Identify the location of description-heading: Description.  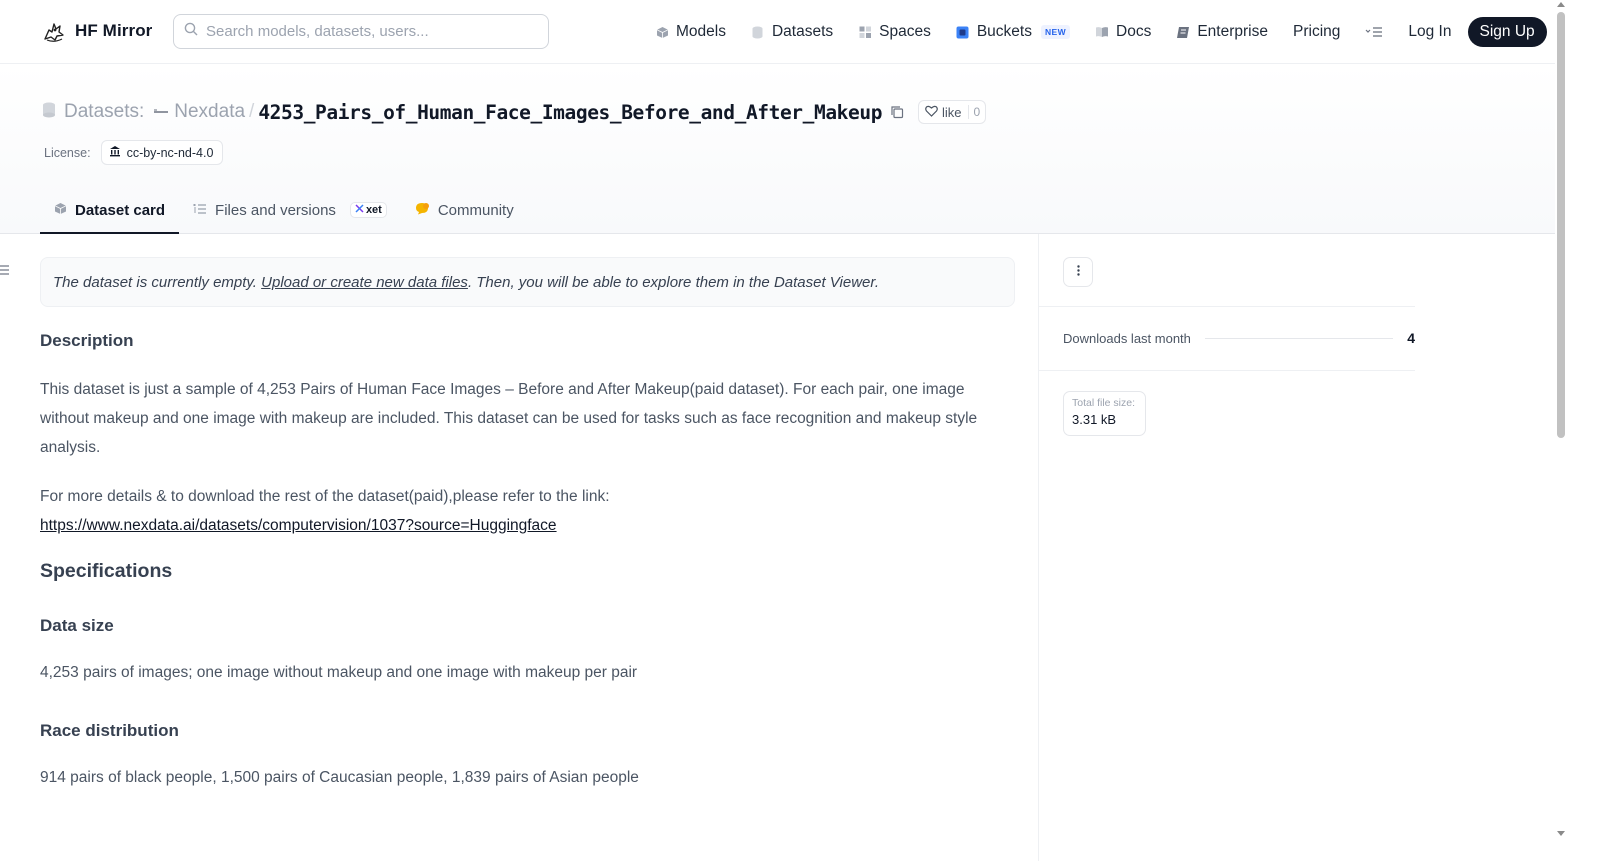
(87, 340).